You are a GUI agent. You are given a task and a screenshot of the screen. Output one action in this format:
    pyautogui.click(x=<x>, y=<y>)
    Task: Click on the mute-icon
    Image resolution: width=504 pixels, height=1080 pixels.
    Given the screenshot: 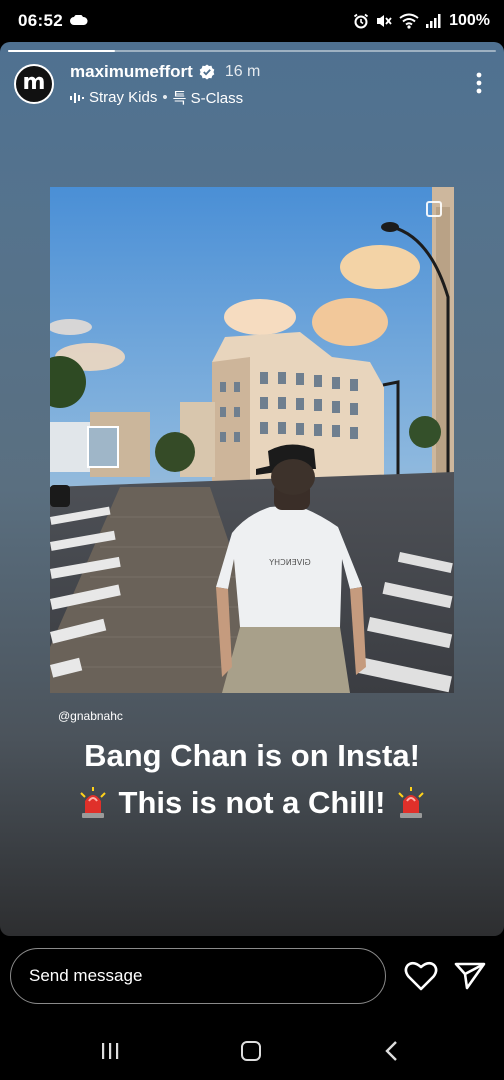 What is the action you would take?
    pyautogui.click(x=384, y=21)
    